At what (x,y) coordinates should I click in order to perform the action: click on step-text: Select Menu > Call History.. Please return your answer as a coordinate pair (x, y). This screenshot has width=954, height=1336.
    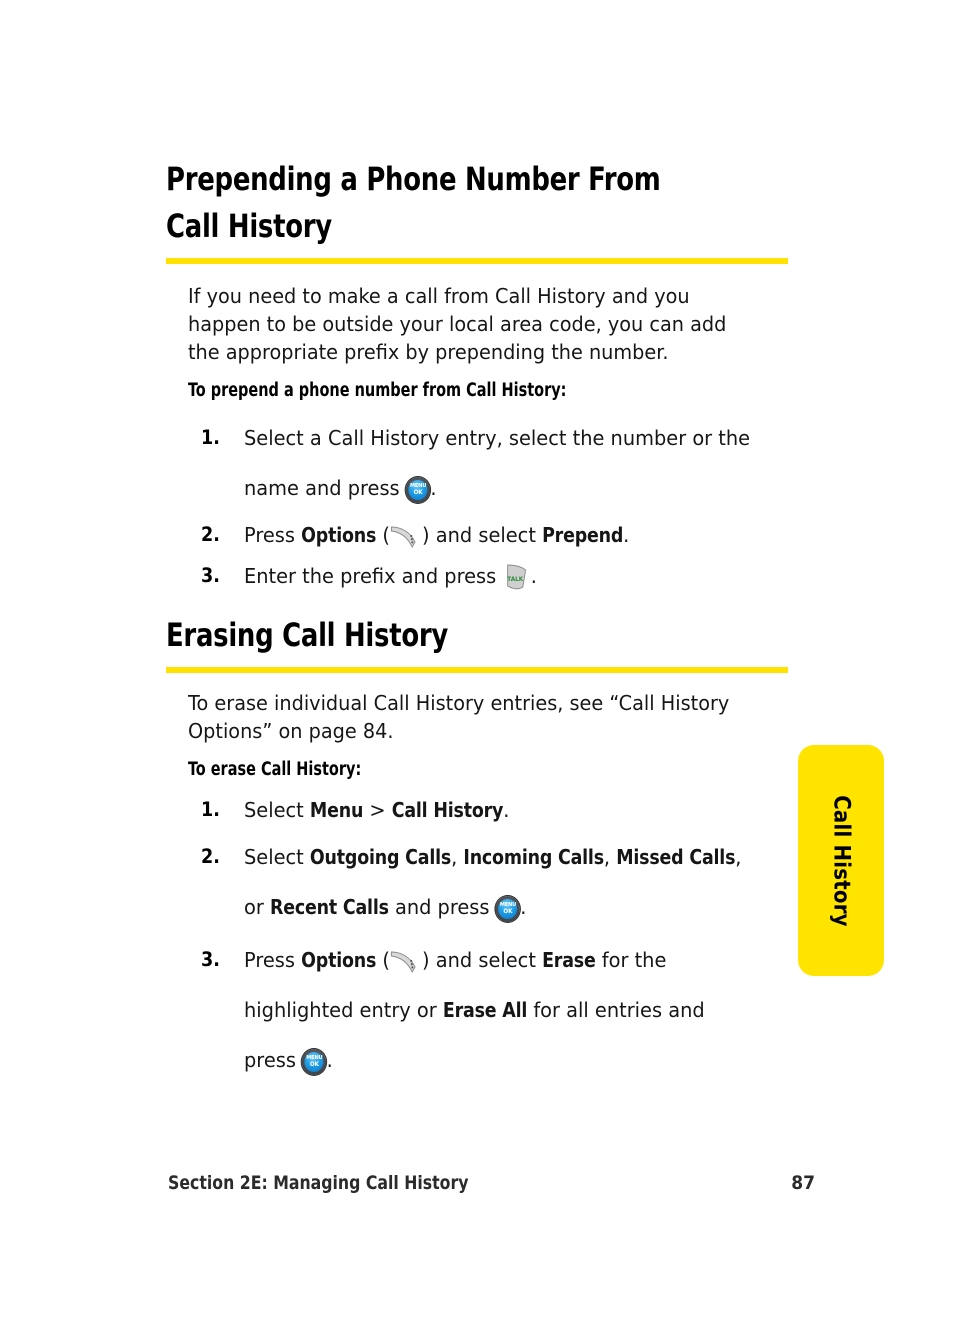
    Looking at the image, I should click on (377, 810).